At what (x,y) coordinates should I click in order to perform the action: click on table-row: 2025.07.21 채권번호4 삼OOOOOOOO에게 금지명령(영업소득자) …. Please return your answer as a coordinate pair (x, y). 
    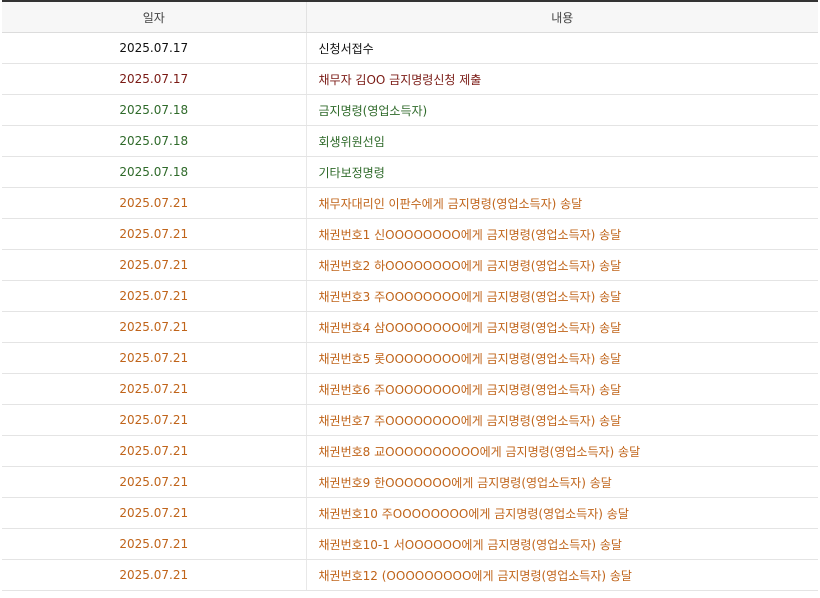
    Looking at the image, I should click on (410, 327).